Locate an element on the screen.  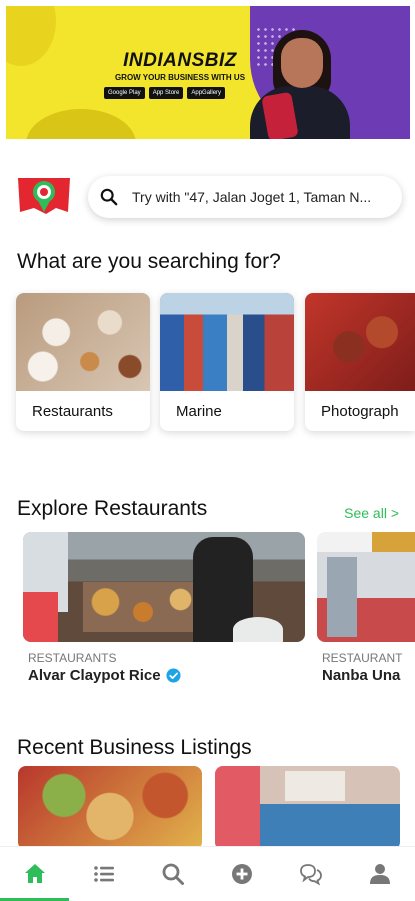
add-circle-icon is located at coordinates (242, 874).